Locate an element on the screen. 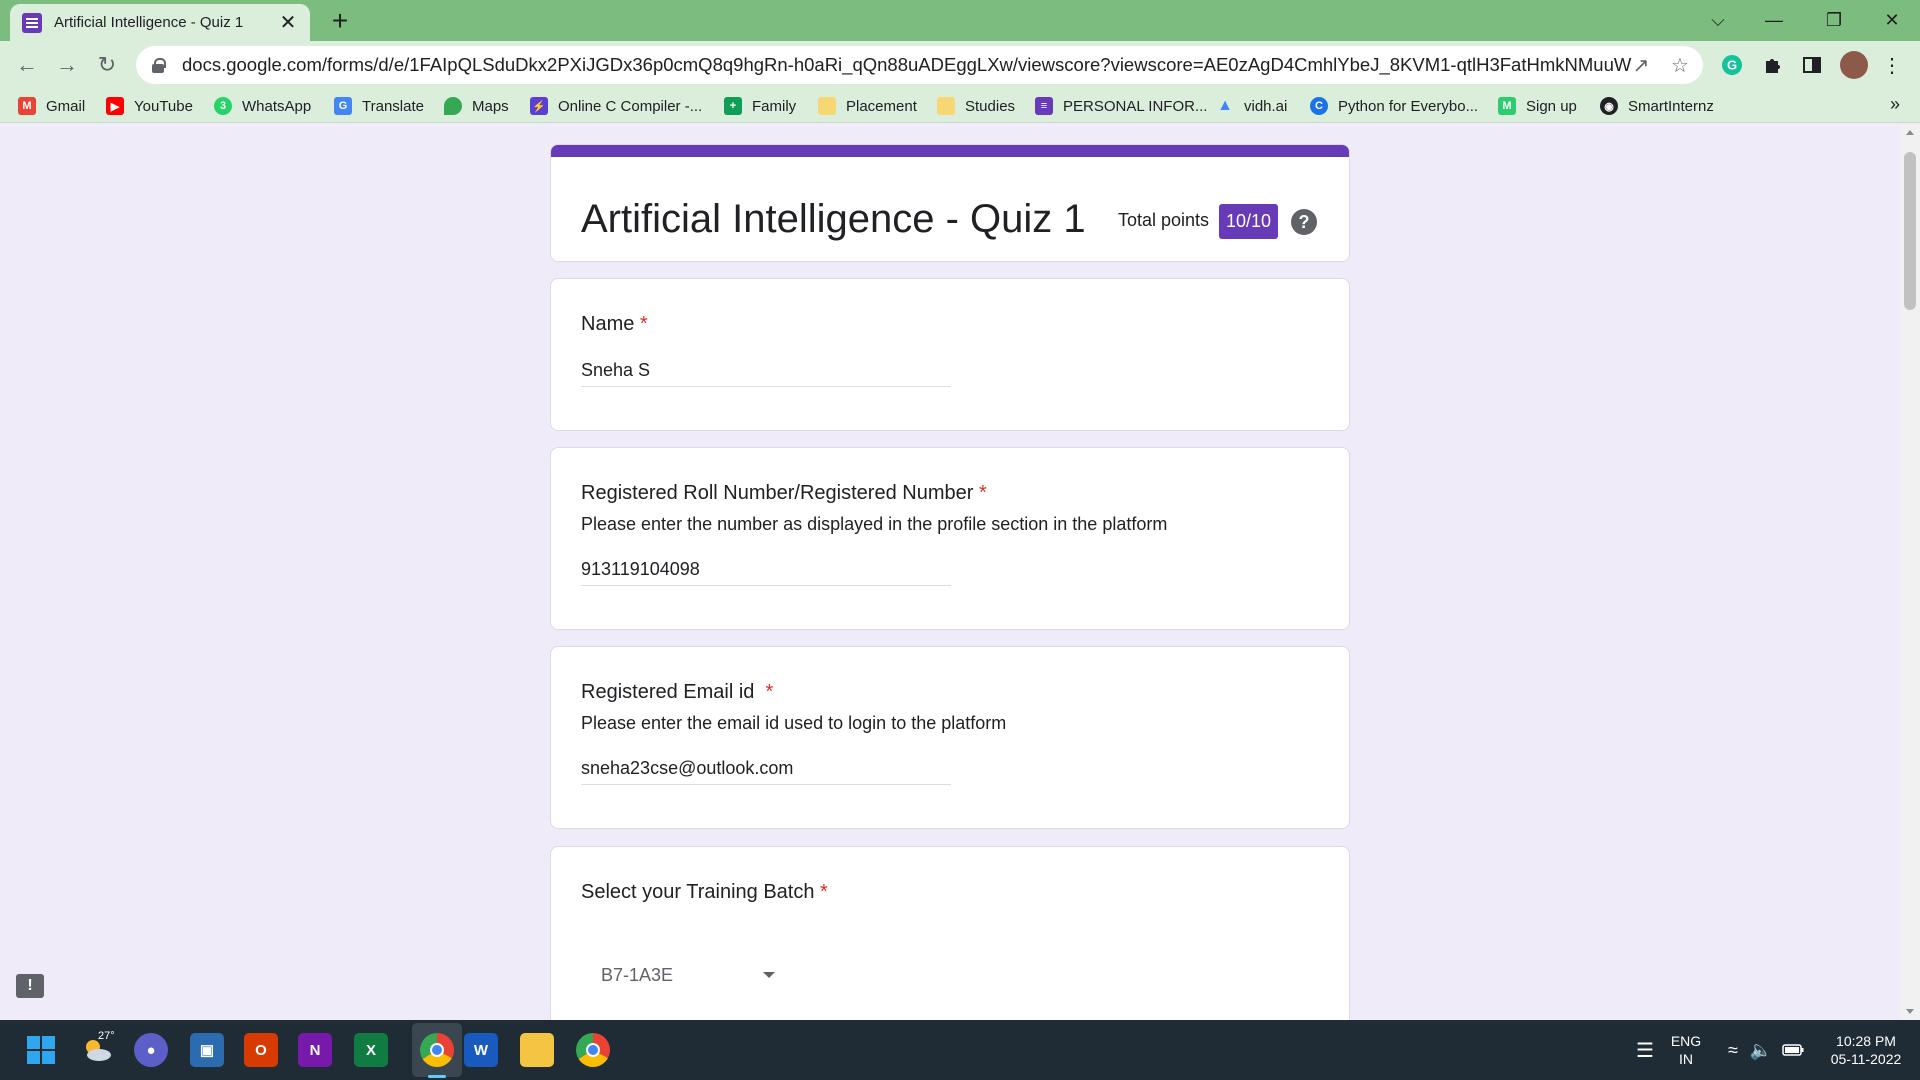 The image size is (1920, 1080). forms-icon: ≡ is located at coordinates (1044, 106).